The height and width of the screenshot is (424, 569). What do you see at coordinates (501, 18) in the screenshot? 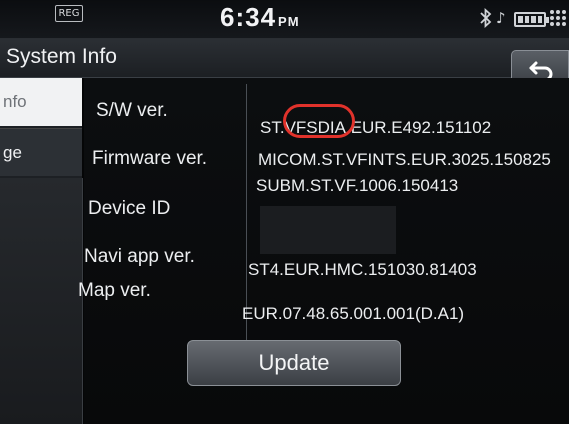
I see `music-note-icon: ♪` at bounding box center [501, 18].